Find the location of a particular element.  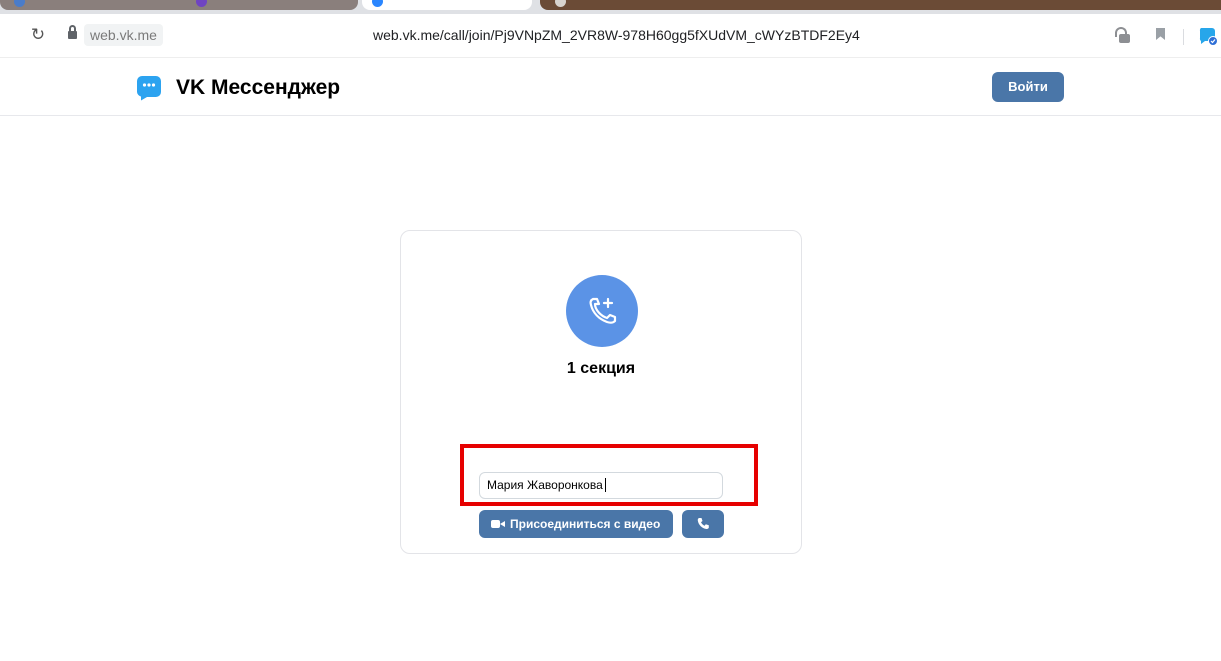

login-button: Войти is located at coordinates (1028, 87).